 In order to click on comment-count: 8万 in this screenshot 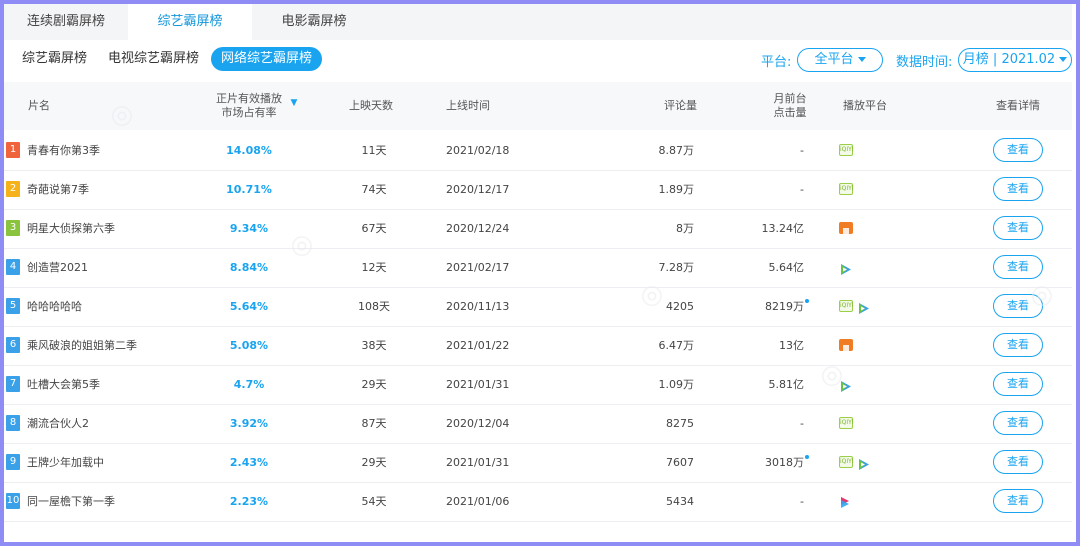, I will do `click(685, 228)`.